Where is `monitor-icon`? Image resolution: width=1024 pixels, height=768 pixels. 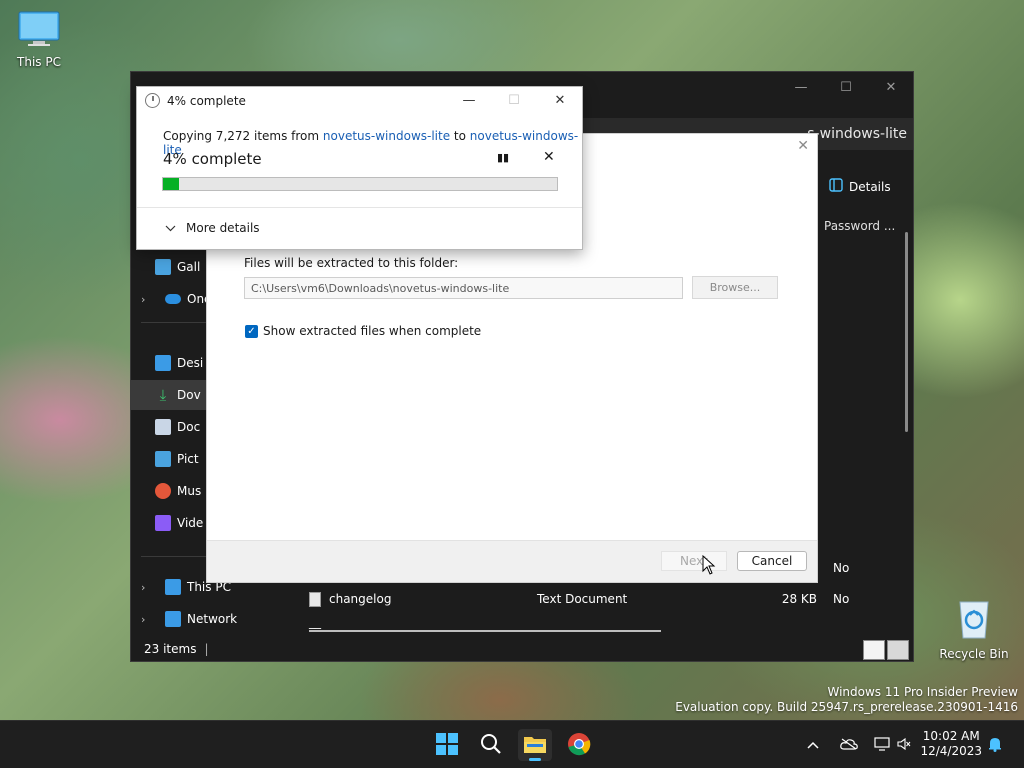
monitor-icon is located at coordinates (39, 30).